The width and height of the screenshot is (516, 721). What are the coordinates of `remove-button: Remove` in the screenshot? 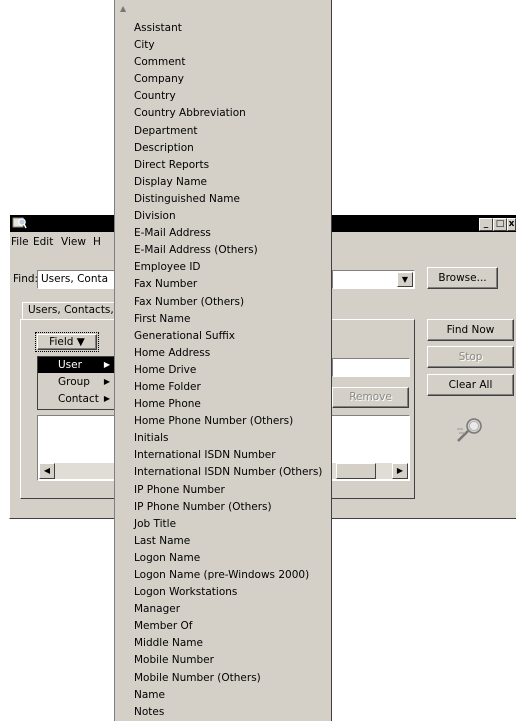 It's located at (370, 397).